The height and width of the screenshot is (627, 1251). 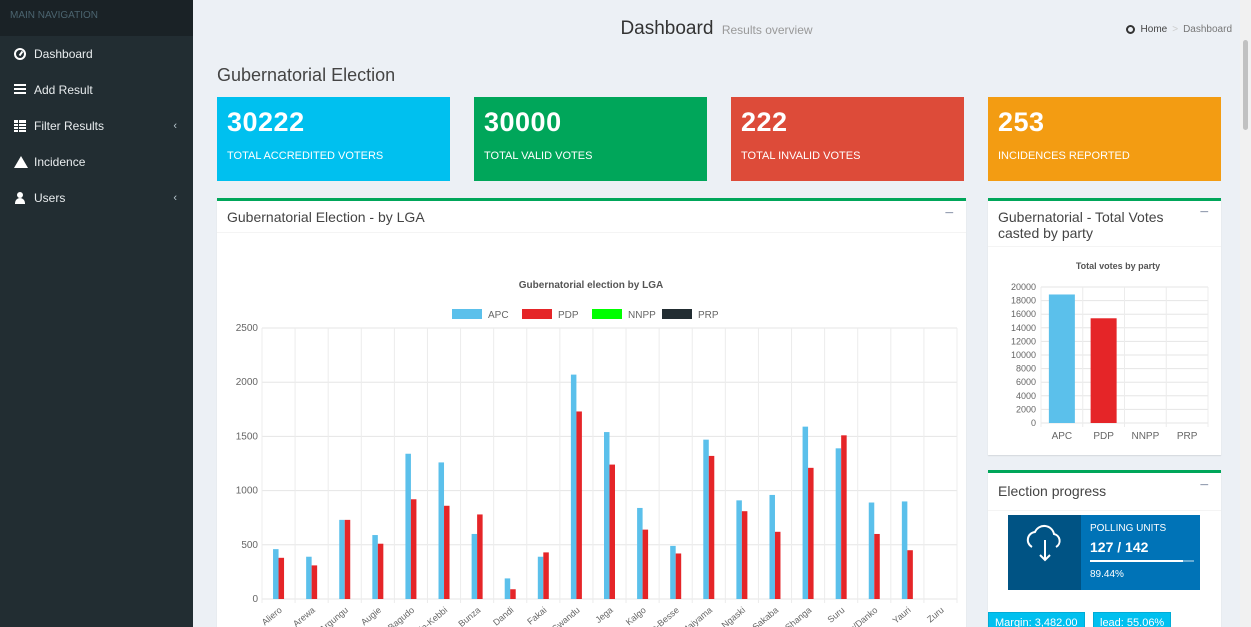 I want to click on x-tick-label: Shanga, so click(x=798, y=616).